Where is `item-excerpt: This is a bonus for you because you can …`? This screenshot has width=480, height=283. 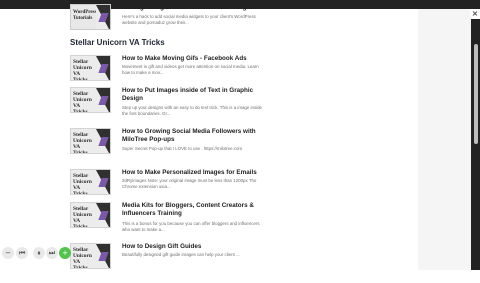 item-excerpt: This is a bonus for you because you can … is located at coordinates (191, 226).